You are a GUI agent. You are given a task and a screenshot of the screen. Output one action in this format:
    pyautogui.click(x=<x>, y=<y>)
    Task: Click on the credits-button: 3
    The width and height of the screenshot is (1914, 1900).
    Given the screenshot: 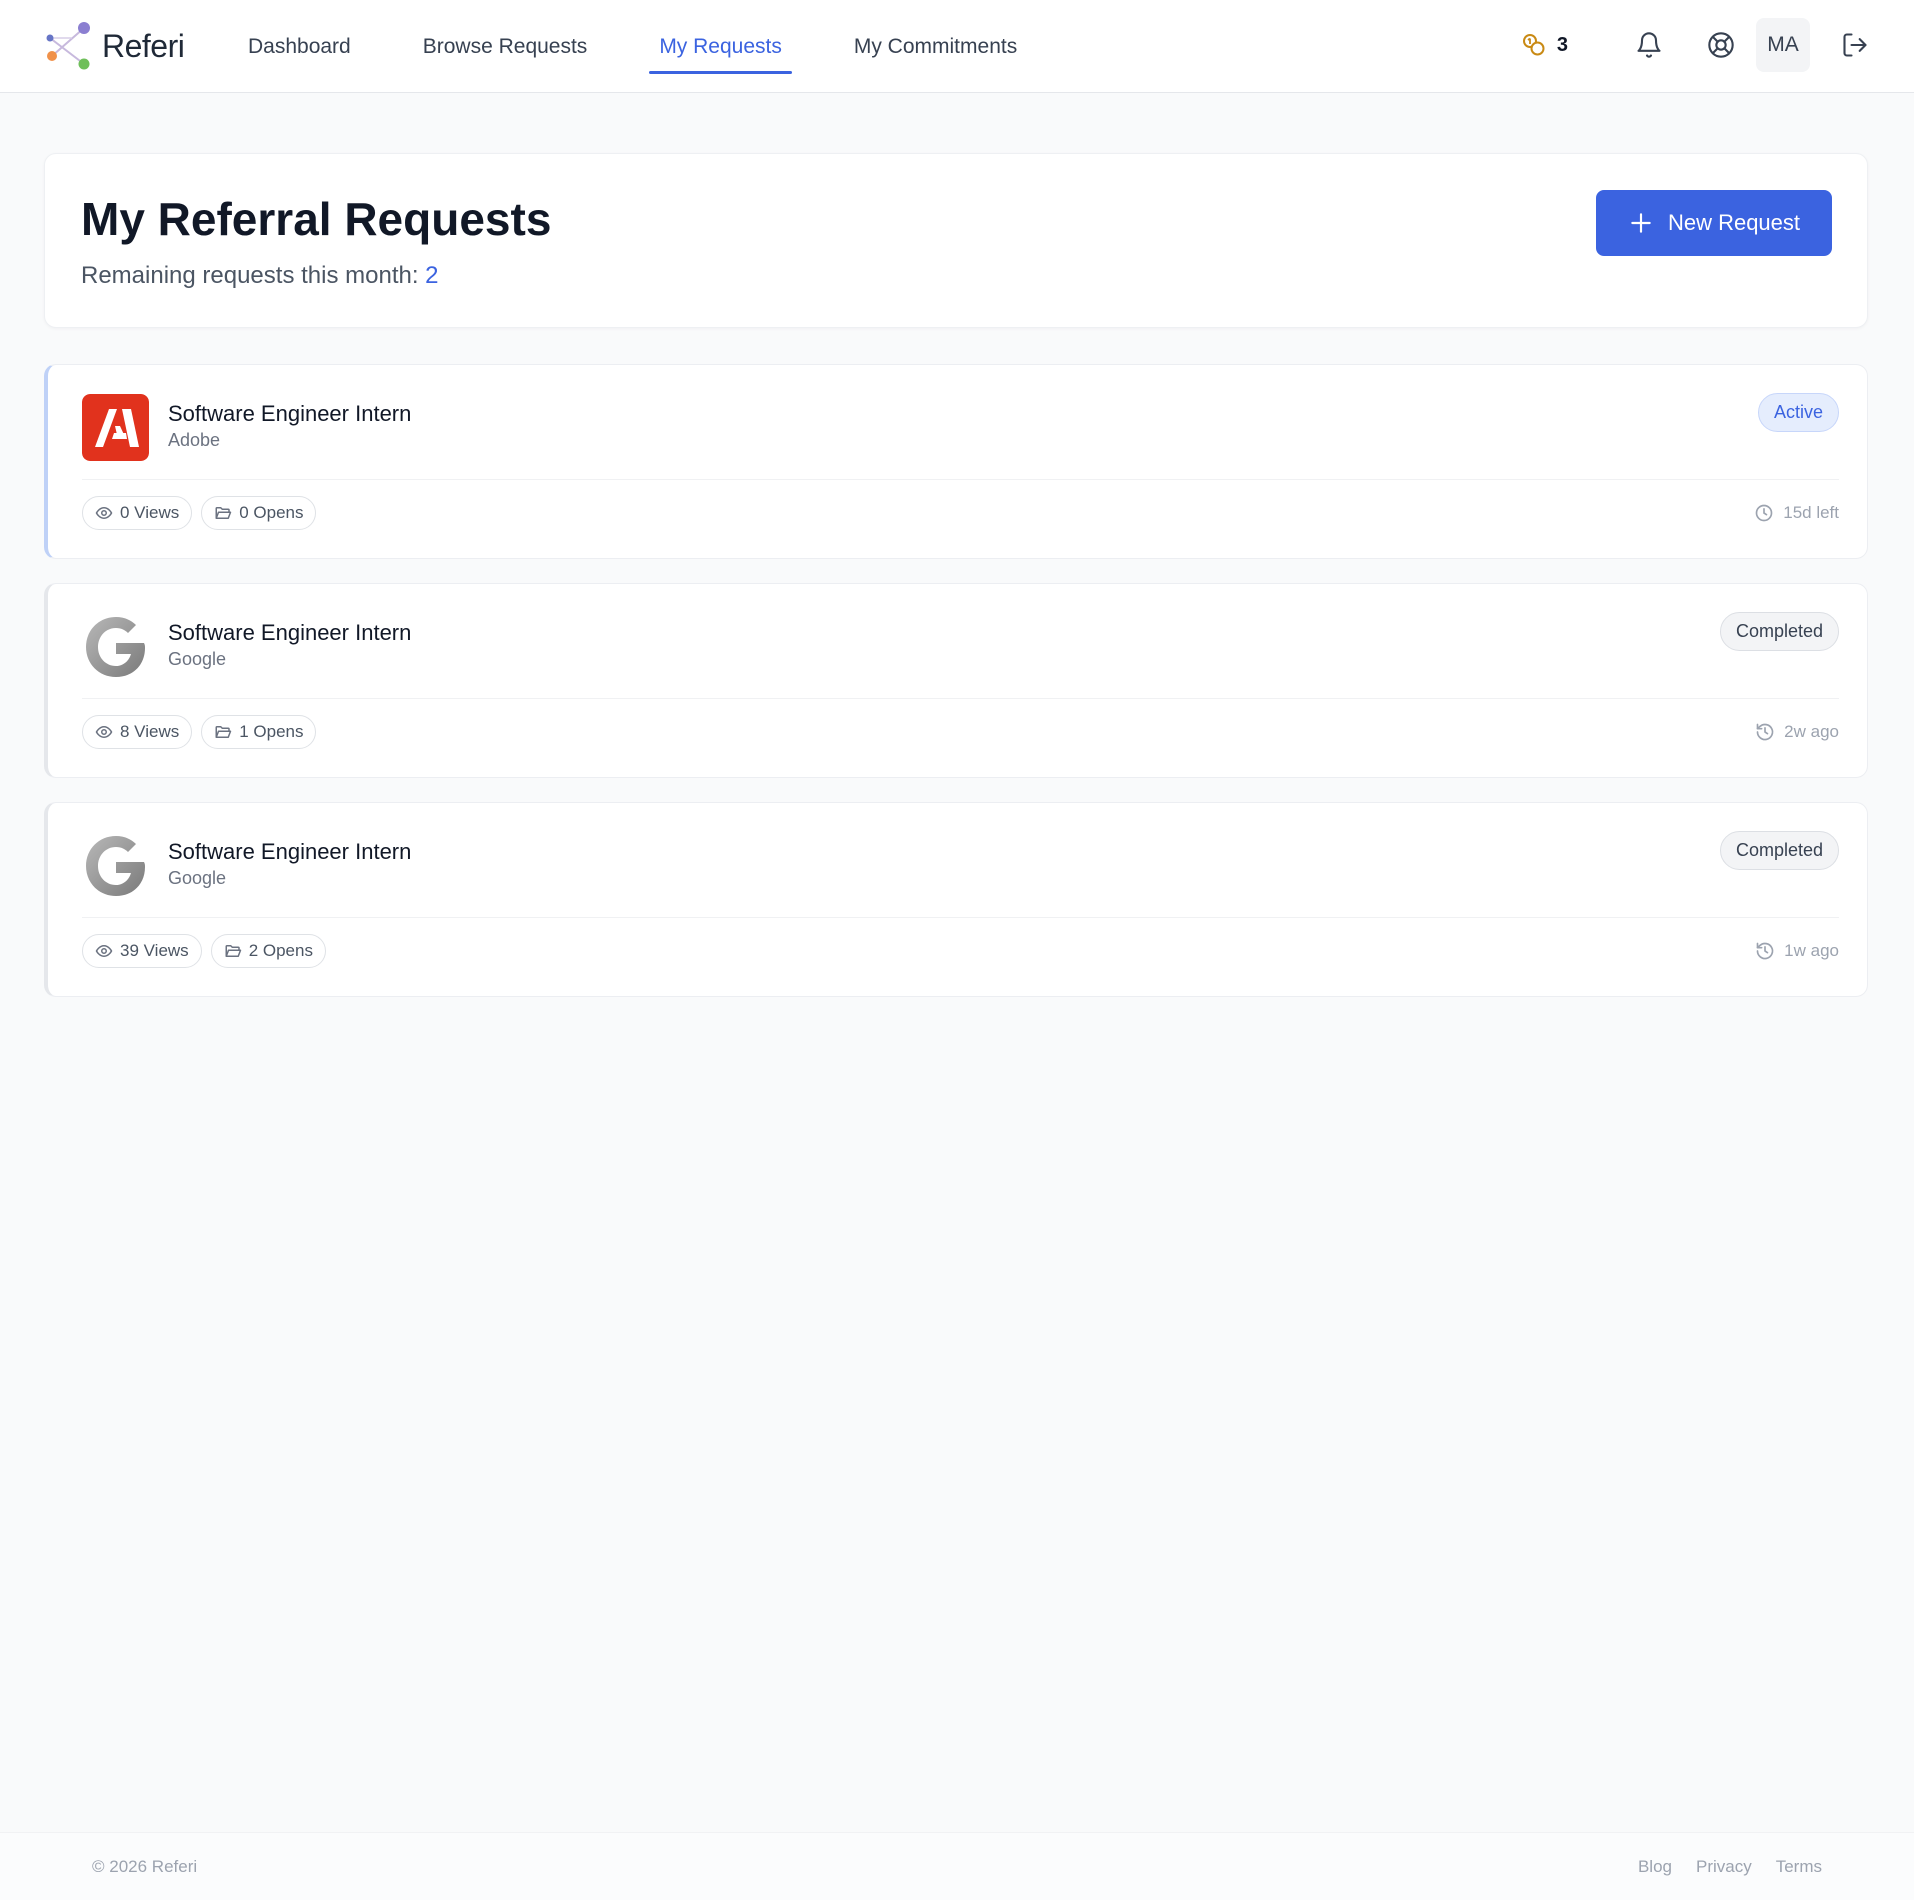 What is the action you would take?
    pyautogui.click(x=1544, y=45)
    